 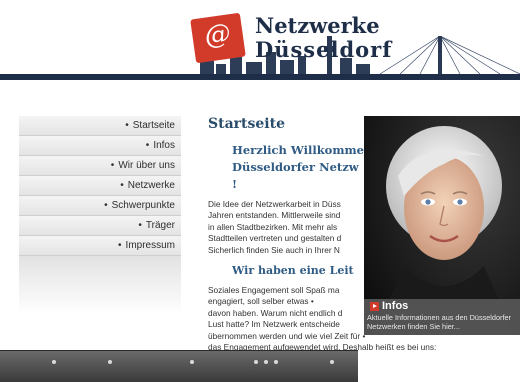 I want to click on info-caption-title: Infos, so click(x=395, y=306).